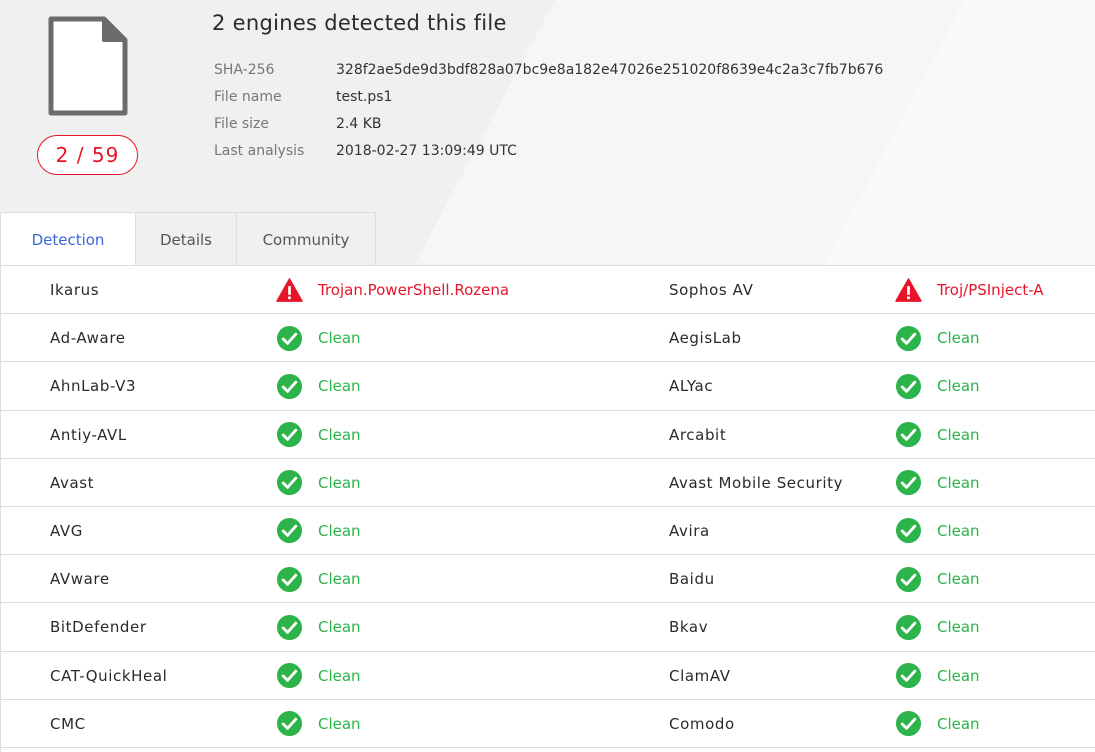 This screenshot has width=1095, height=752. Describe the element at coordinates (109, 675) in the screenshot. I see `engine-name: CAT-QuickHeal` at that location.